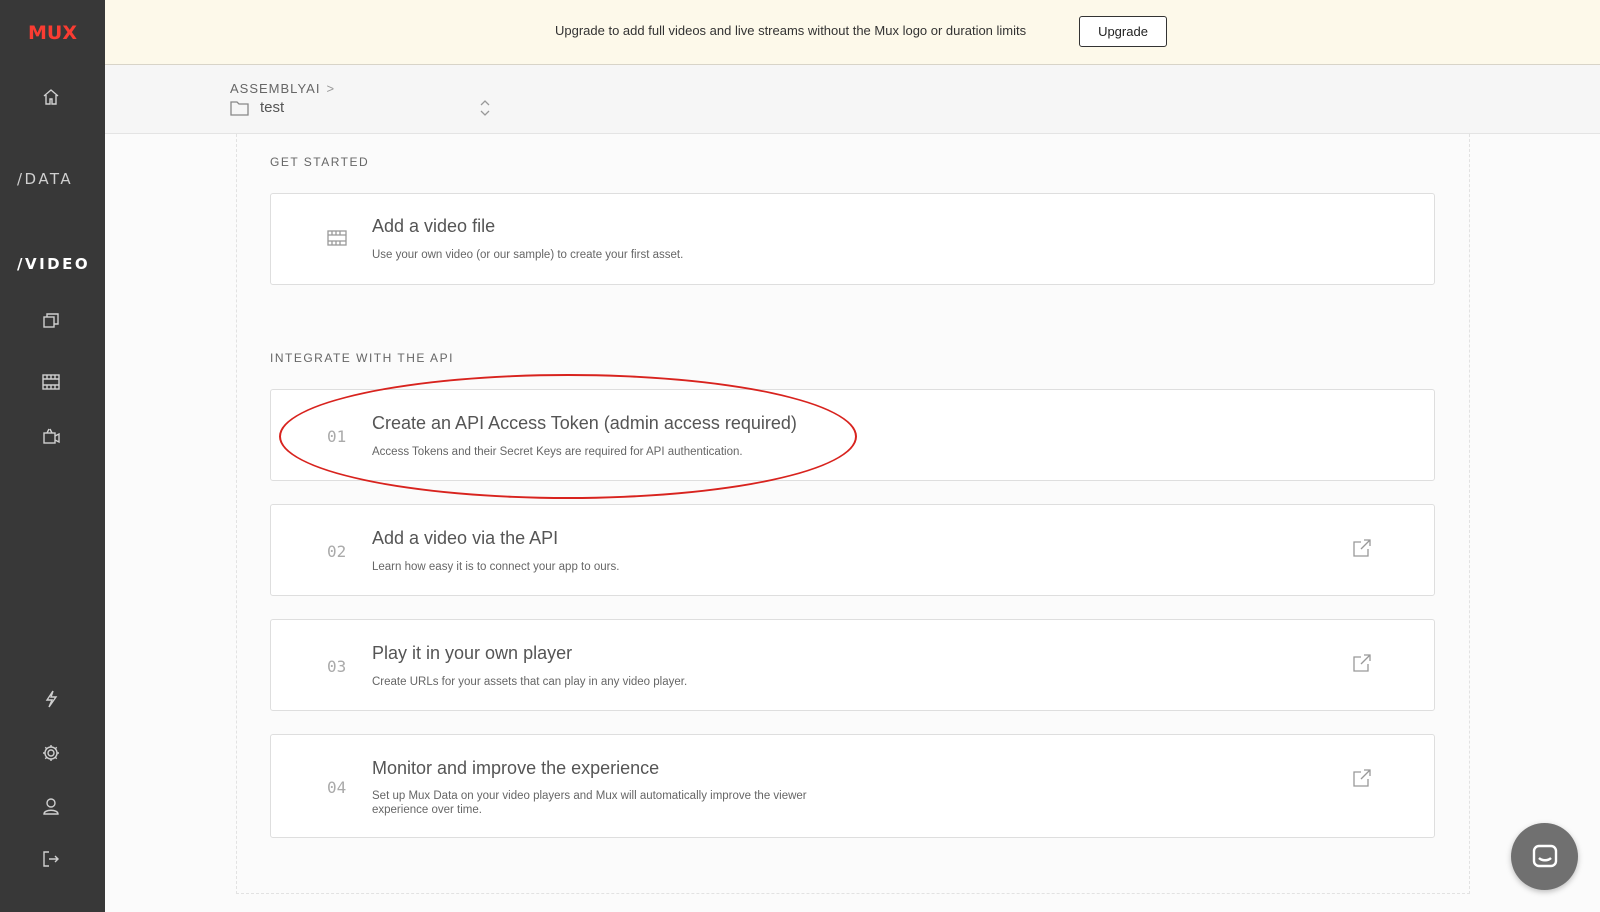 This screenshot has height=912, width=1600. I want to click on live-stream-icon, so click(51, 436).